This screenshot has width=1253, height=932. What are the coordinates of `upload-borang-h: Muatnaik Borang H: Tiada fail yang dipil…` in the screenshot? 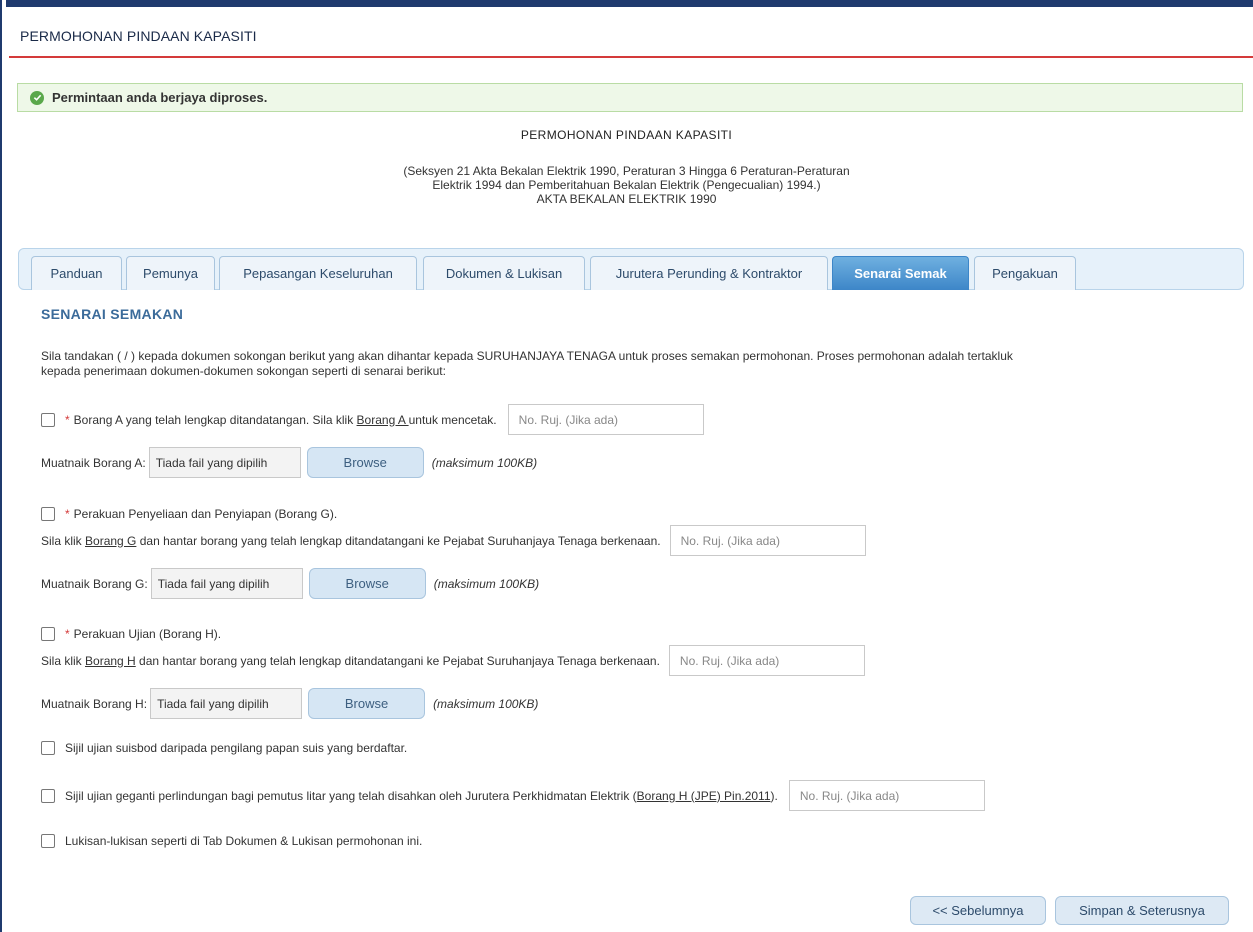 It's located at (289, 703).